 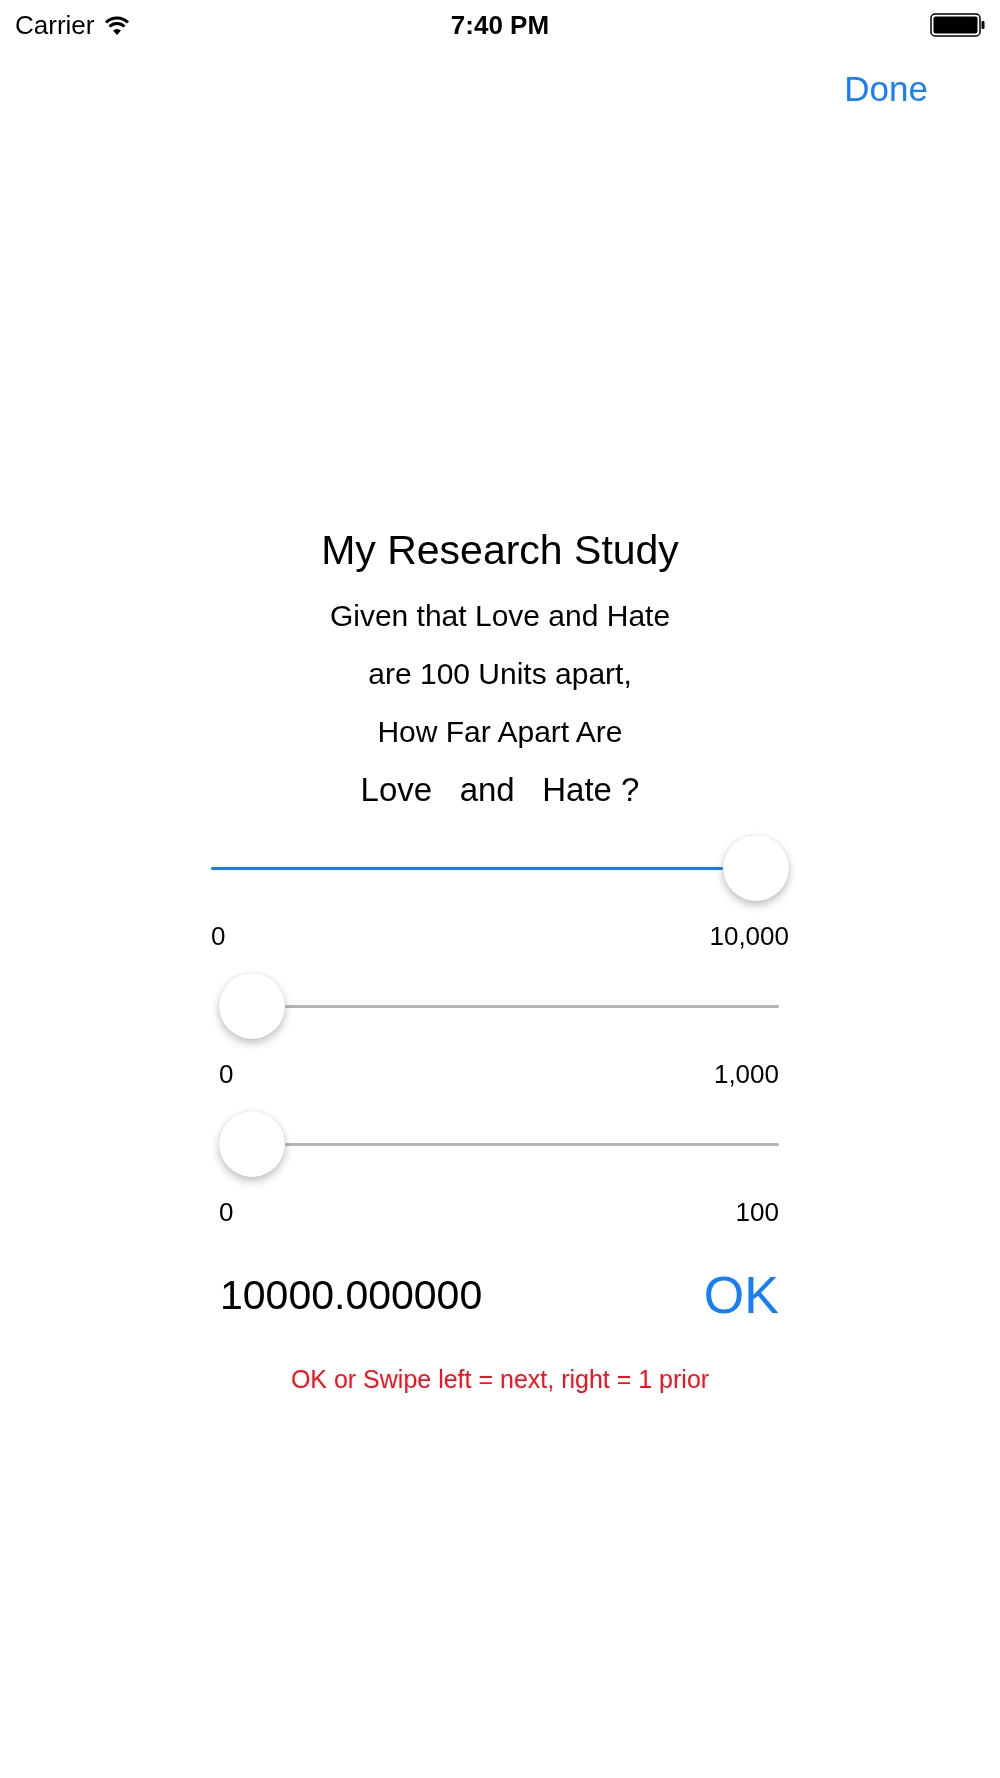 What do you see at coordinates (351, 1295) in the screenshot?
I see `value-readout: 10000.000000` at bounding box center [351, 1295].